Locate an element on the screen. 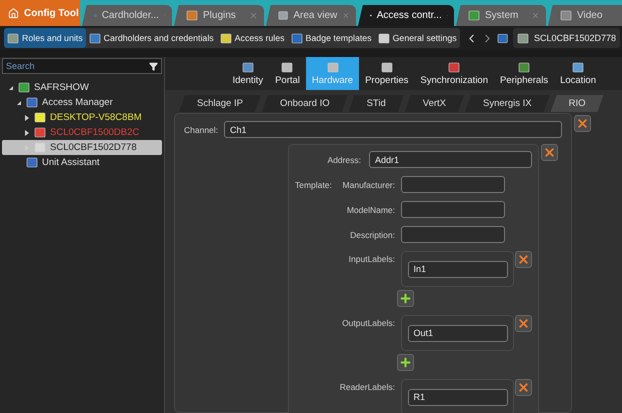 This screenshot has width=622, height=413. toolbar-item: Roles and units is located at coordinates (45, 38).